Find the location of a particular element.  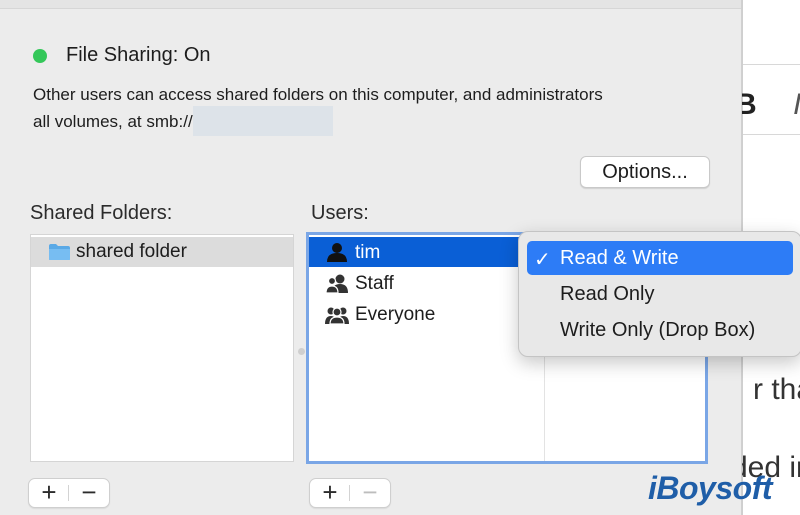

menu-item-read-write: ✓ Read & Write is located at coordinates (660, 258).